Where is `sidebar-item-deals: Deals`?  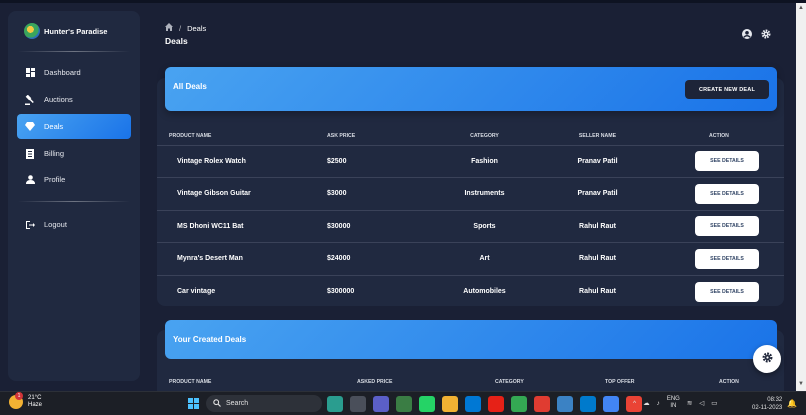 sidebar-item-deals: Deals is located at coordinates (74, 126).